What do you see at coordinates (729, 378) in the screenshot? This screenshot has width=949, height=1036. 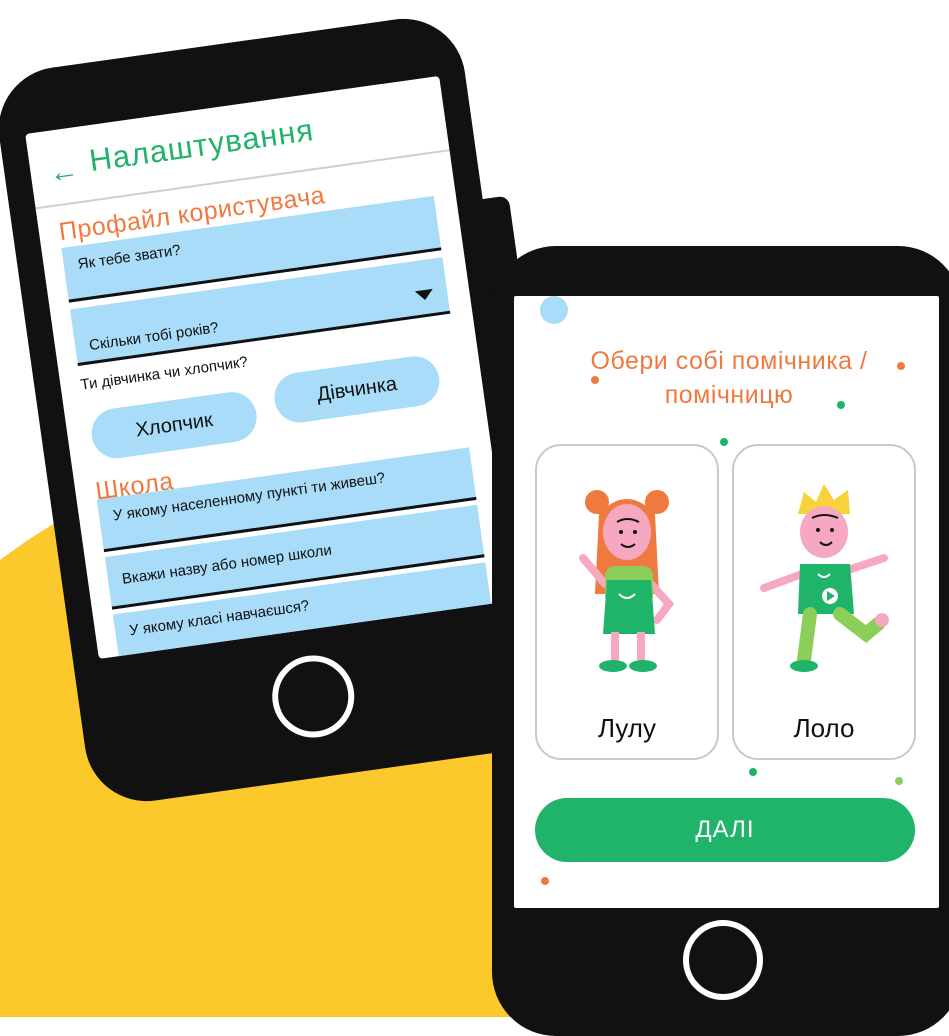 I see `helper-title: Обери собі помічника / помічницю` at bounding box center [729, 378].